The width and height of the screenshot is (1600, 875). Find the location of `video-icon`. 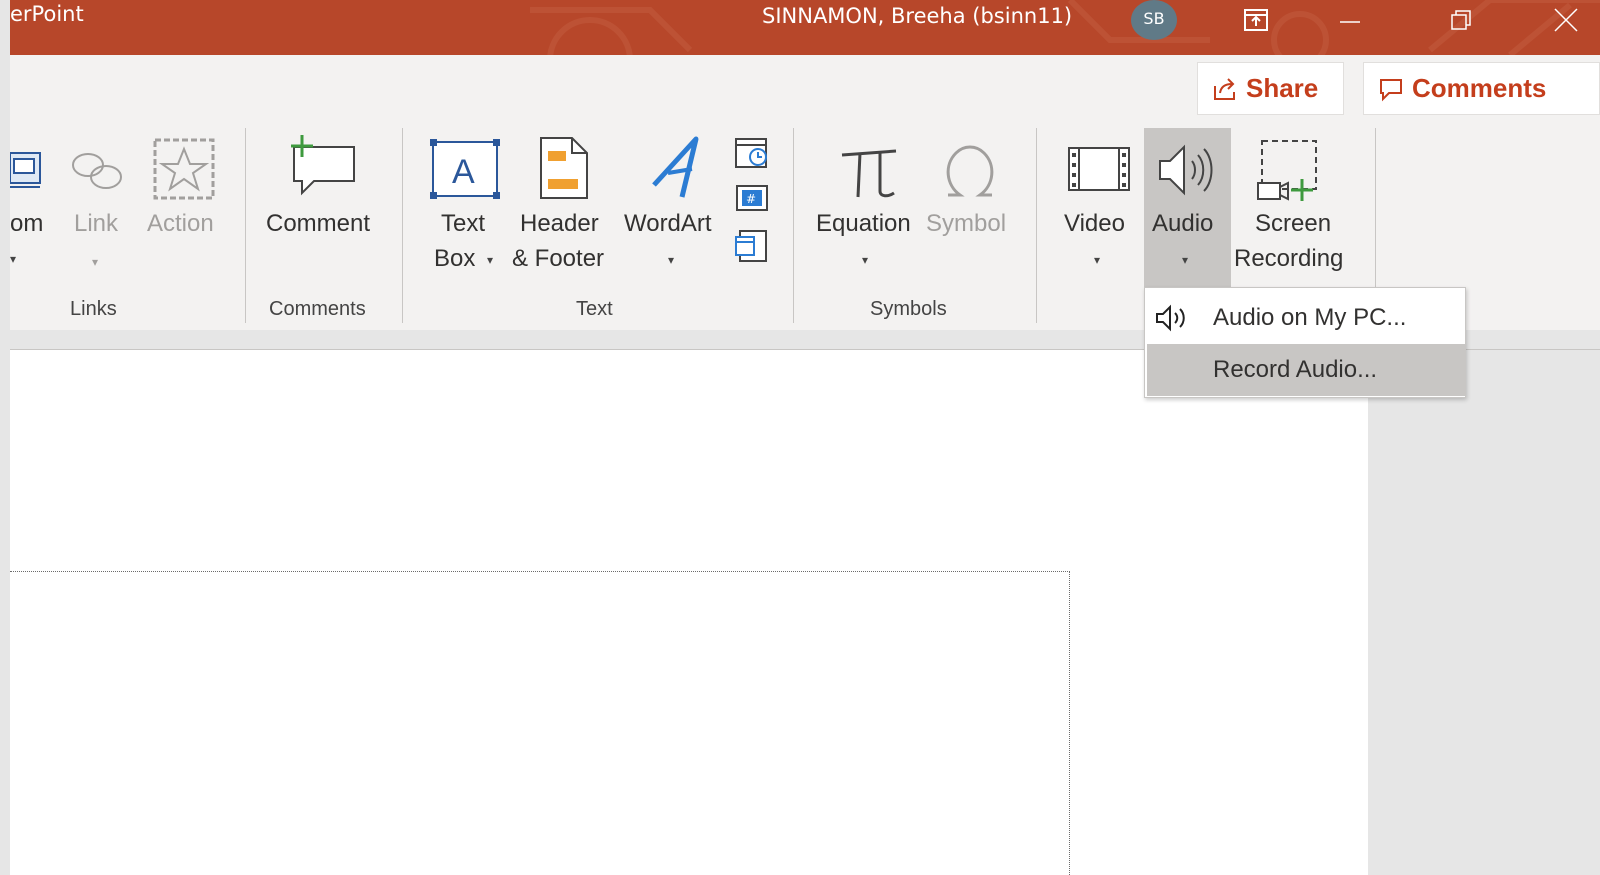

video-icon is located at coordinates (1099, 172).